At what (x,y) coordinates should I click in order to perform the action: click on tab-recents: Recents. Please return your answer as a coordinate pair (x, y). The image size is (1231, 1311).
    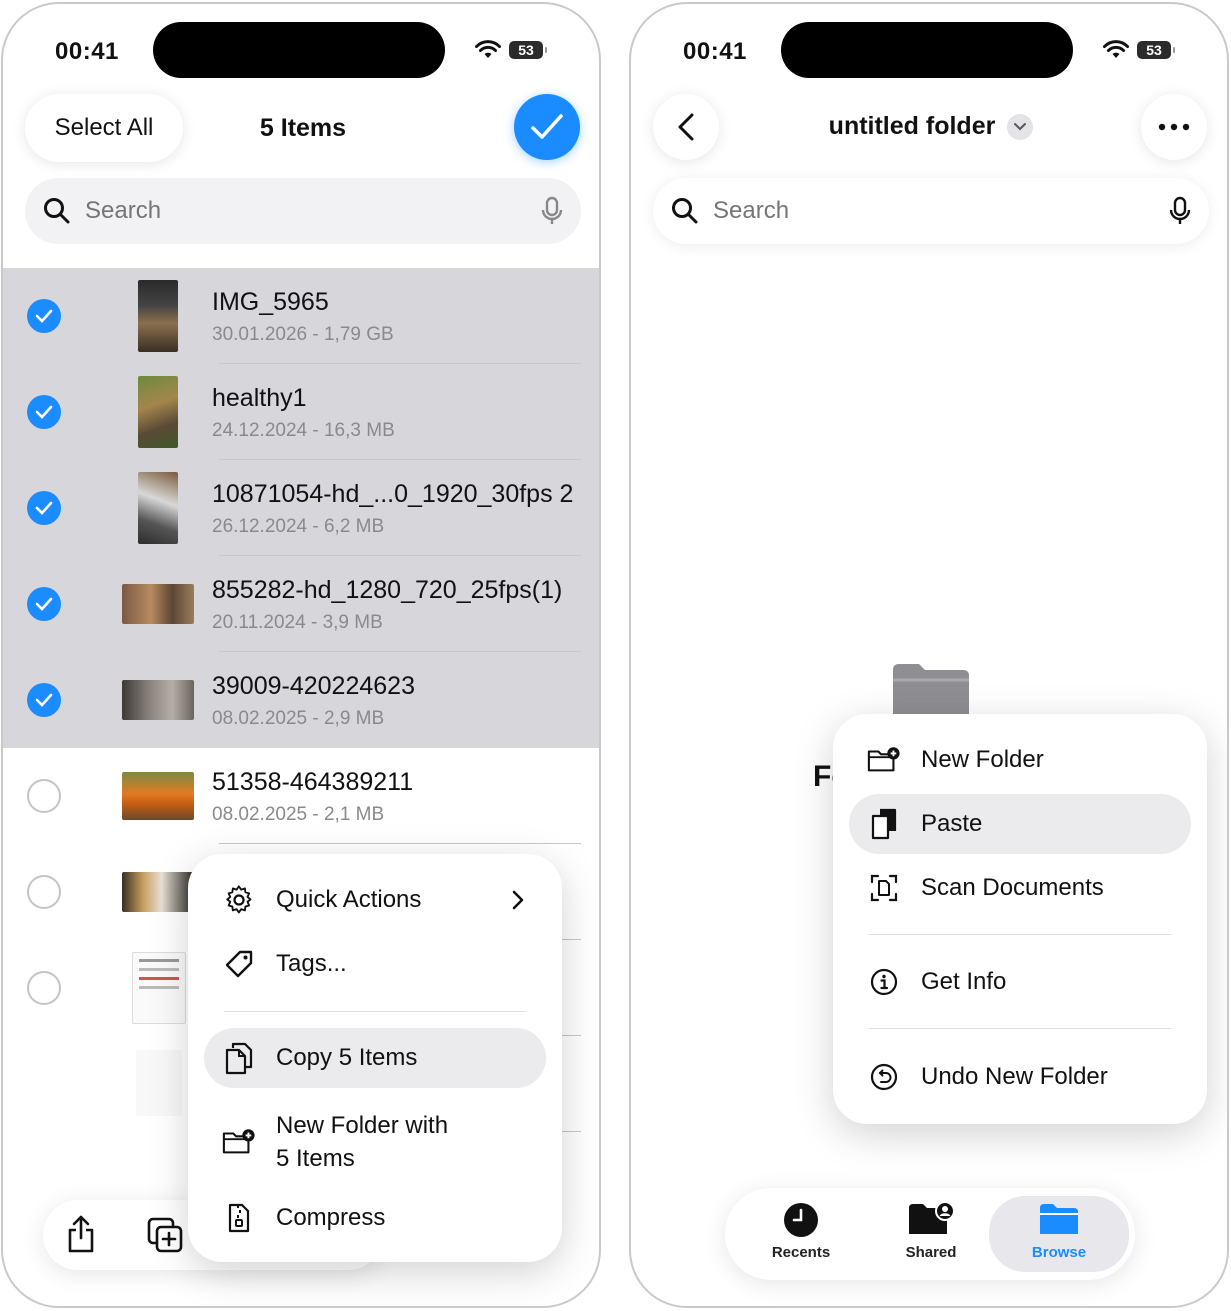
    Looking at the image, I should click on (801, 1231).